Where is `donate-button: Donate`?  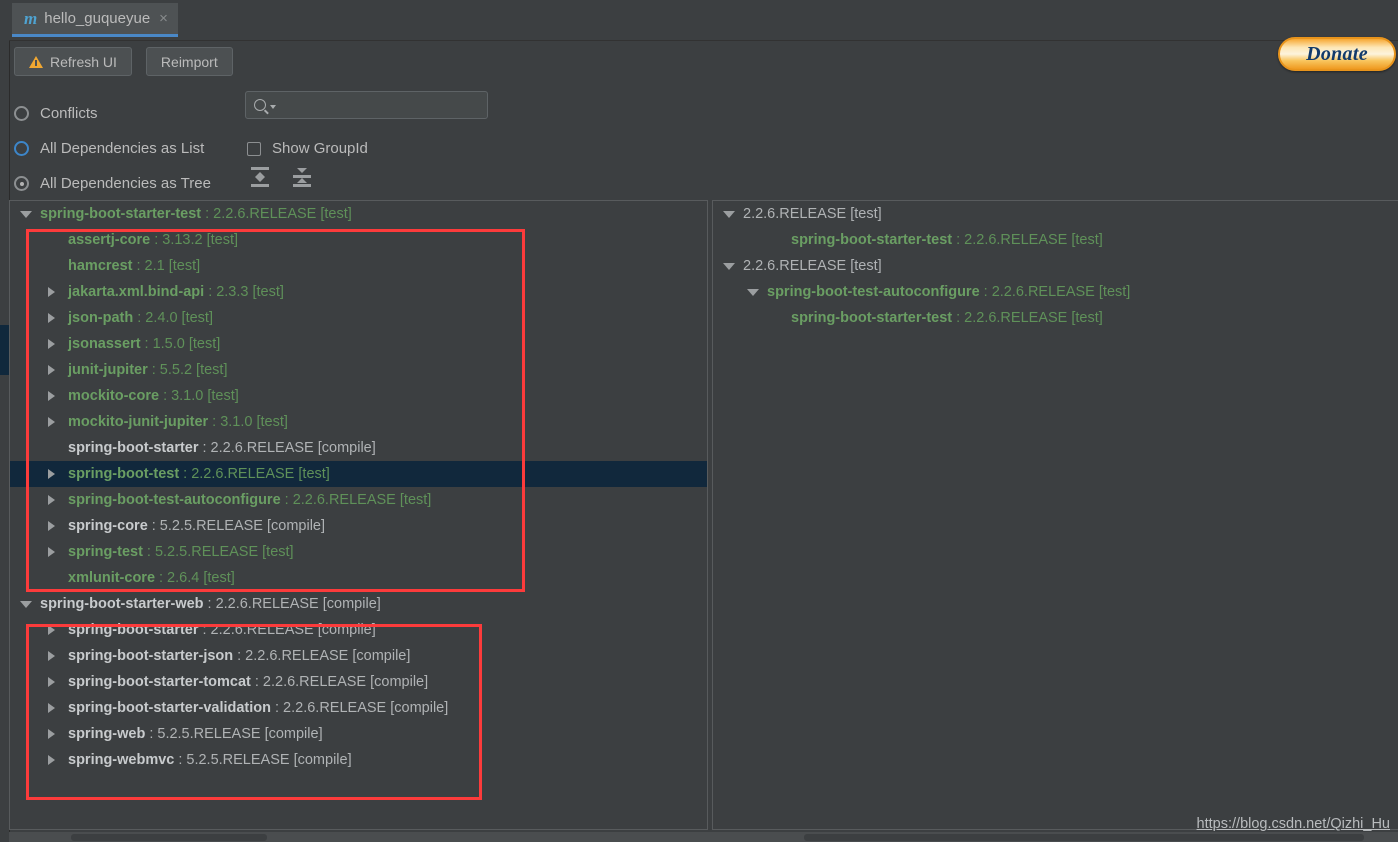 donate-button: Donate is located at coordinates (1337, 54).